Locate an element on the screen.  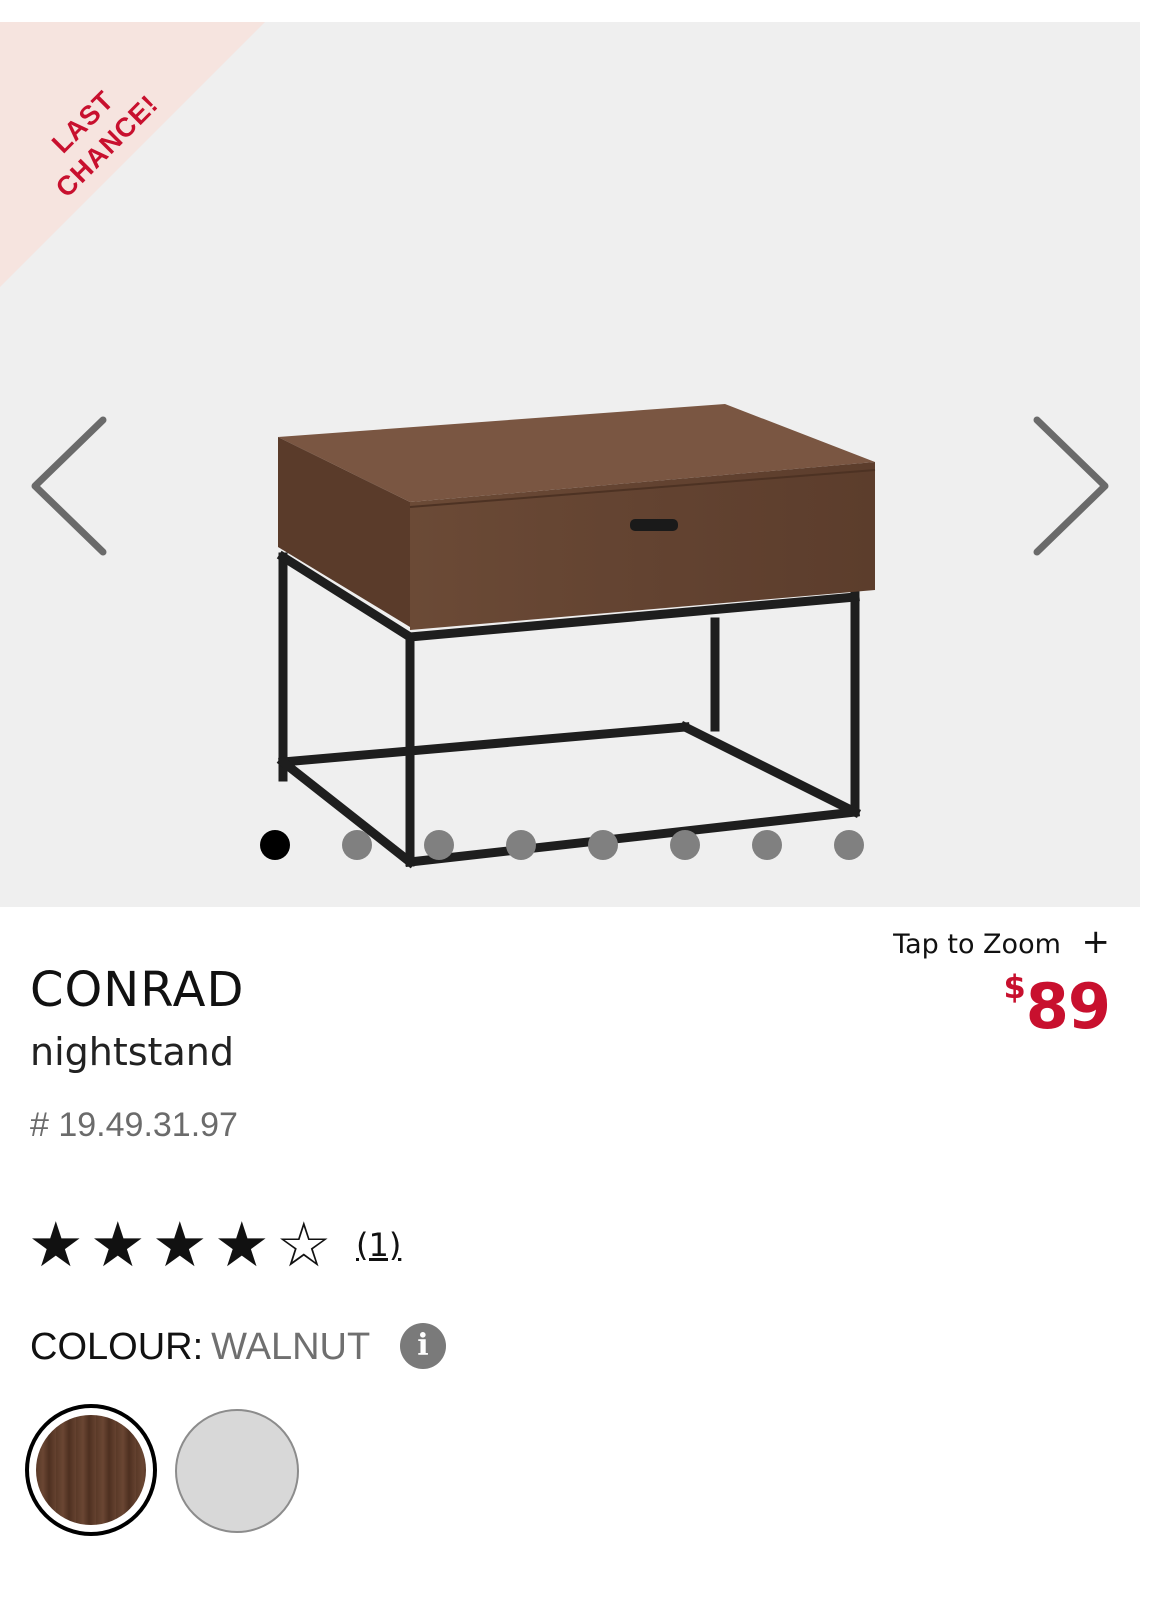
plus-icon: + is located at coordinates (1096, 942).